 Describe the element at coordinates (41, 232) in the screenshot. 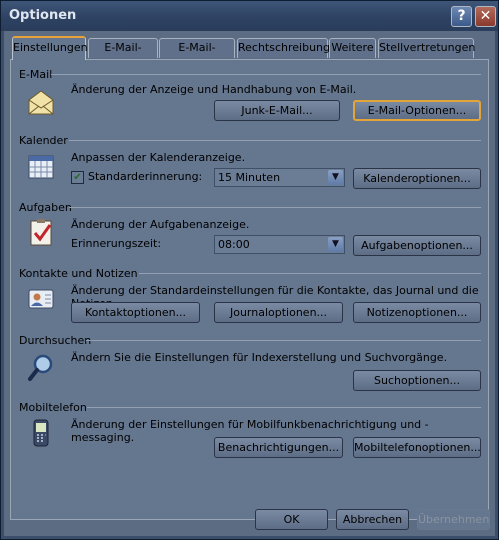

I see `task-clipboard-icon` at that location.